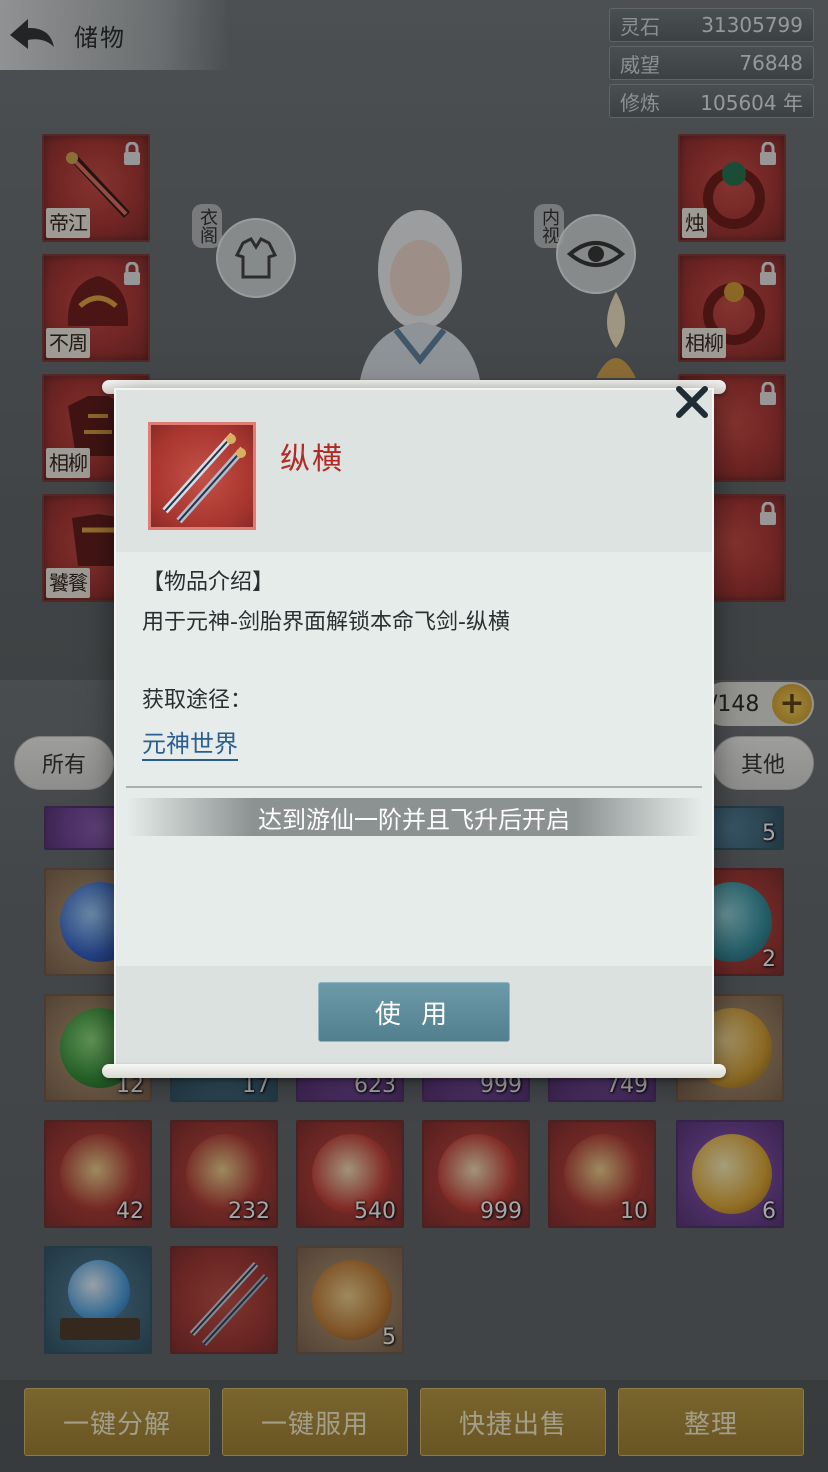  I want to click on source-link: 元神世界, so click(190, 742).